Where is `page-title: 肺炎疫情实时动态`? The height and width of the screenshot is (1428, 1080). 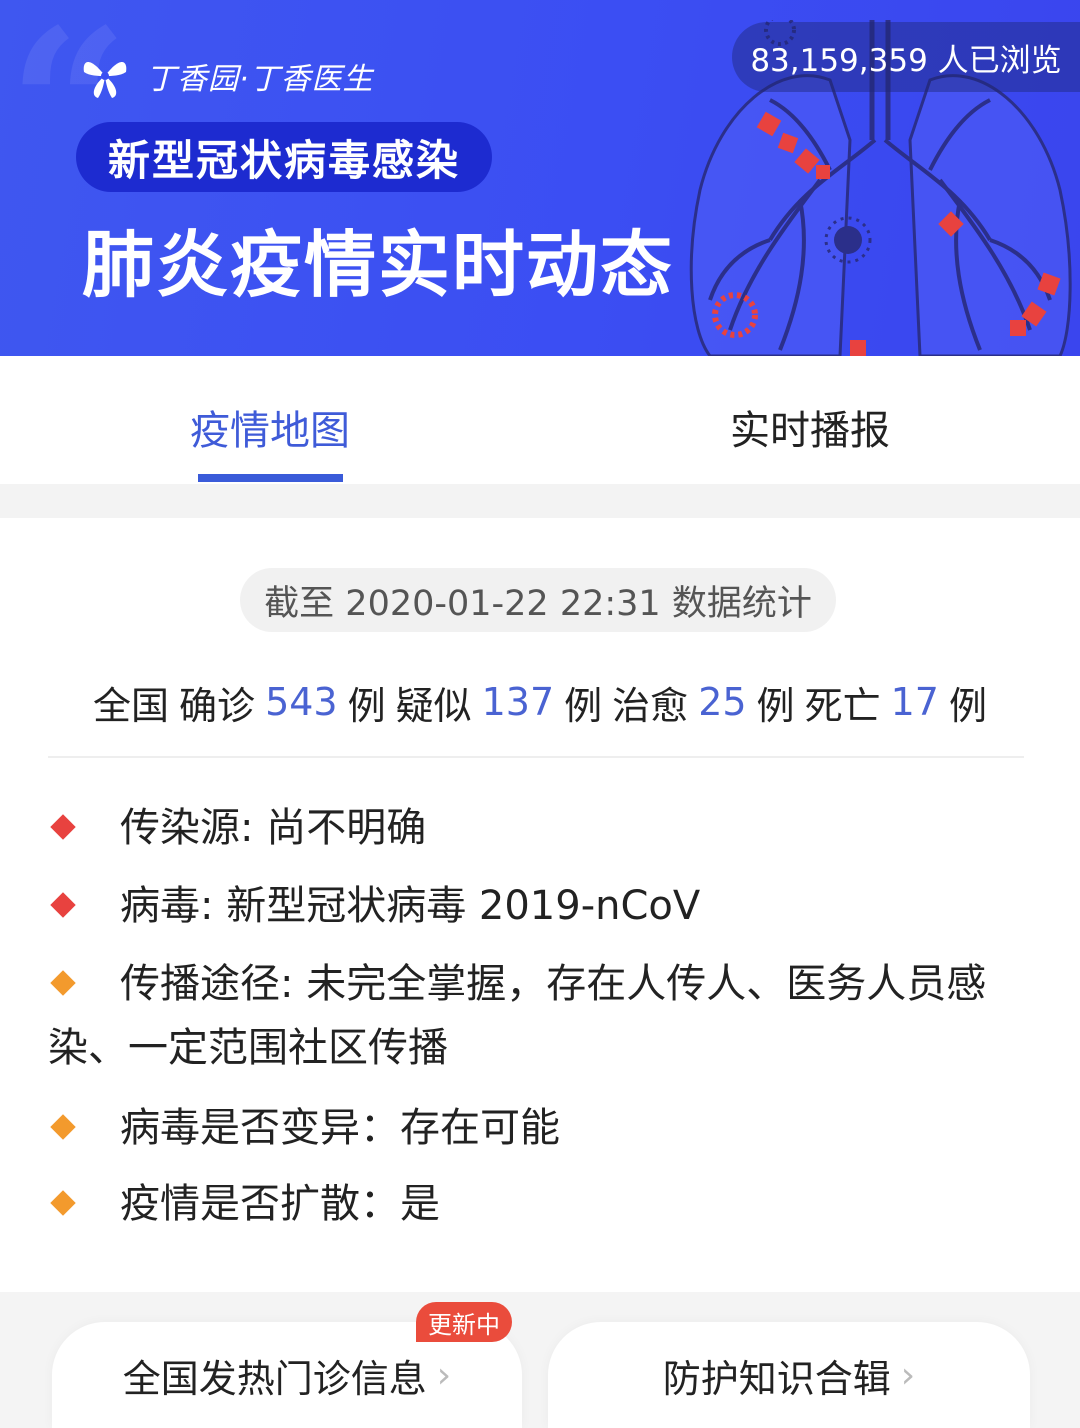 page-title: 肺炎疫情实时动态 is located at coordinates (378, 265).